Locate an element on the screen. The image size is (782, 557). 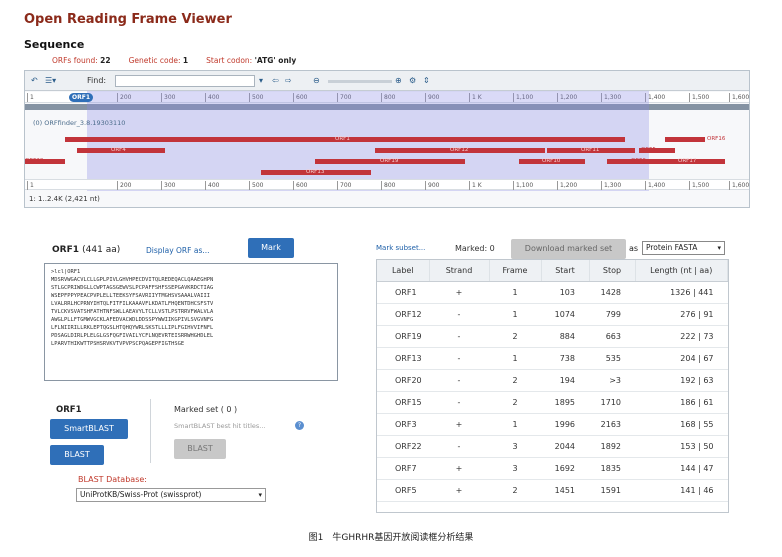
find-input is located at coordinates (185, 81).